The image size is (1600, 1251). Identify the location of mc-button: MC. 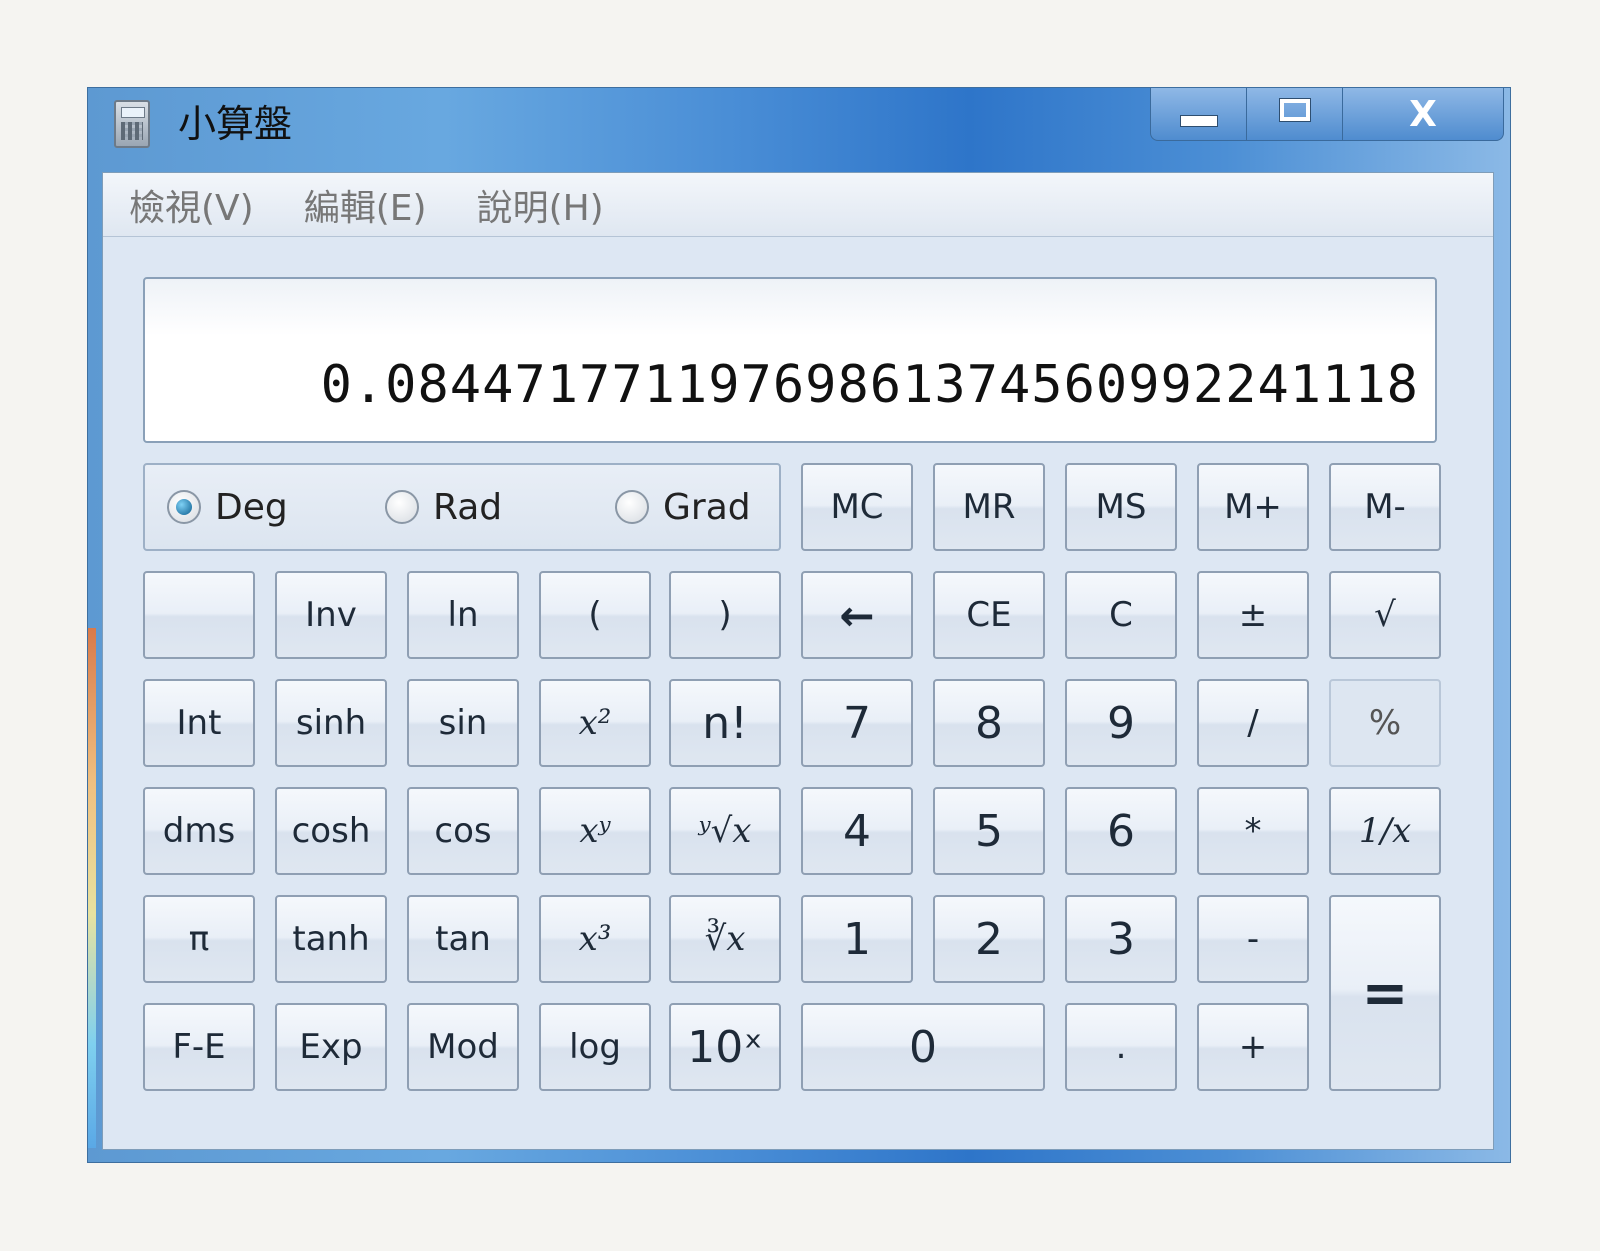
(857, 507).